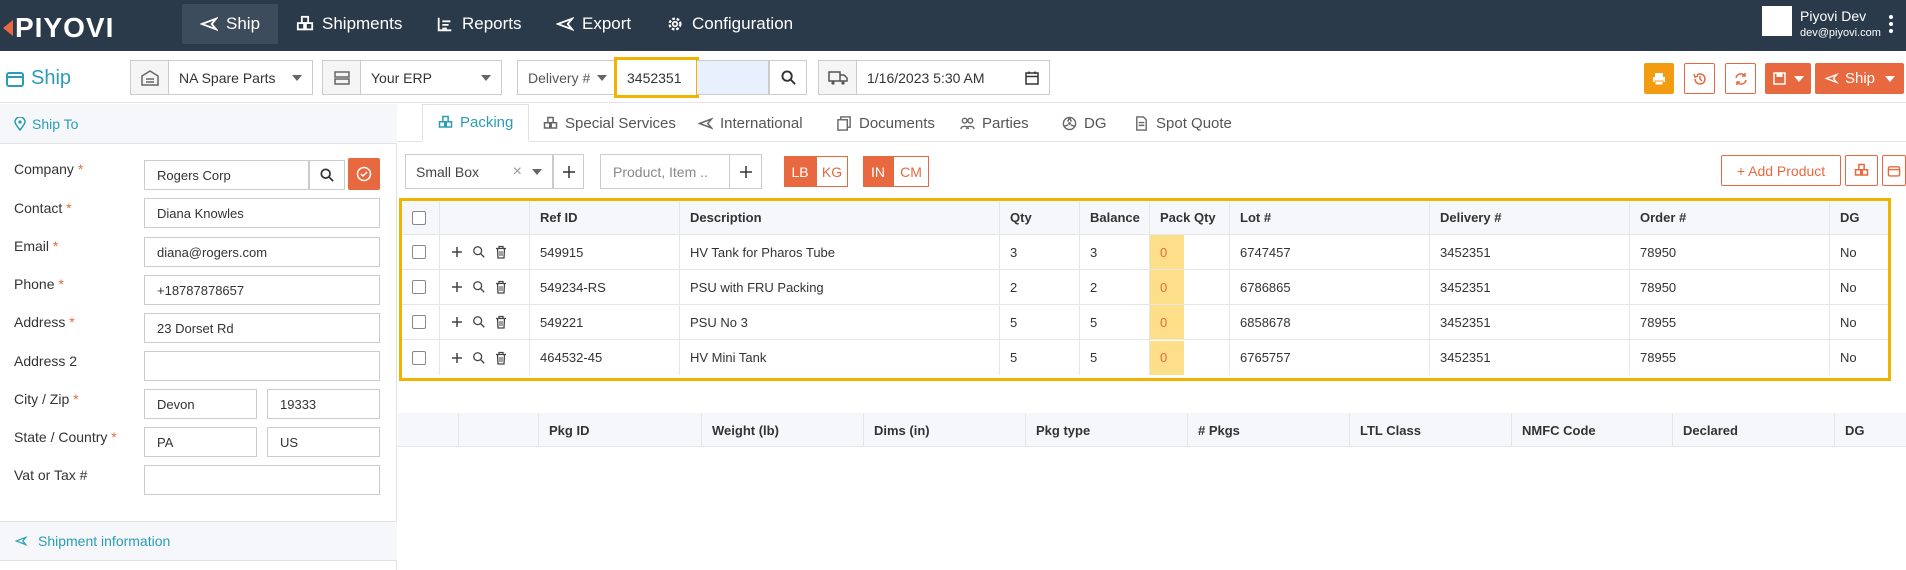 The height and width of the screenshot is (570, 1906). I want to click on tab-packing: Packing, so click(476, 123).